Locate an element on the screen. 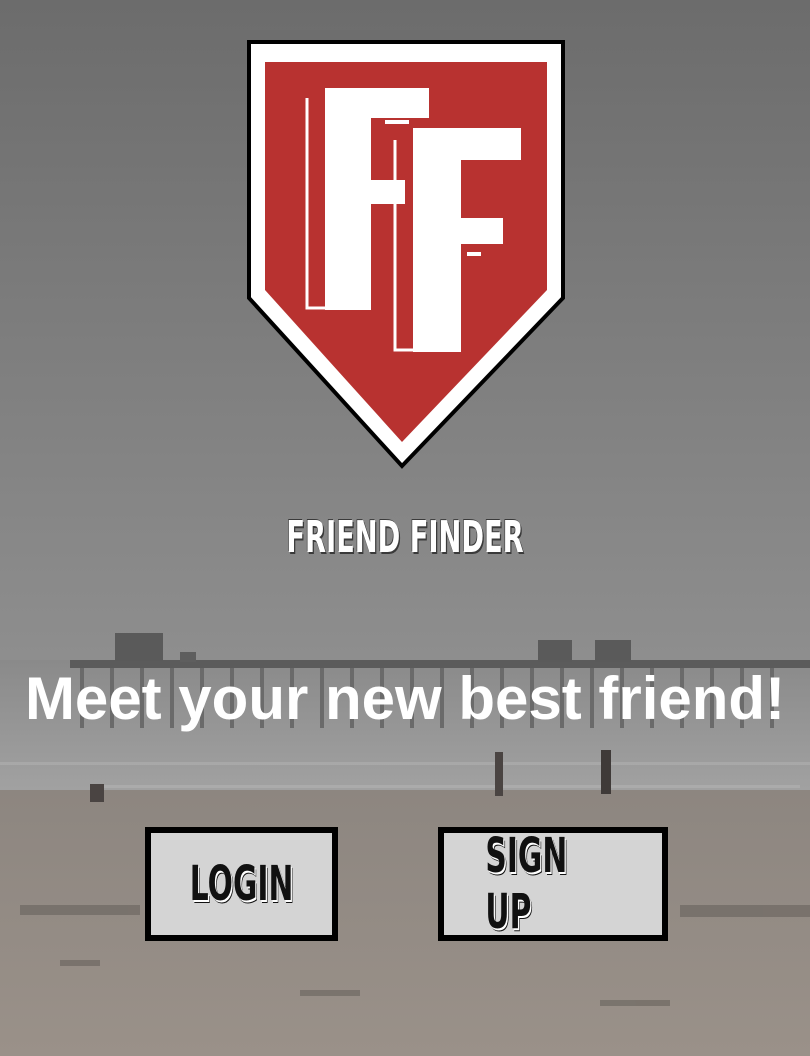 Image resolution: width=810 pixels, height=1056 pixels. login-button: LOGIN is located at coordinates (241, 884).